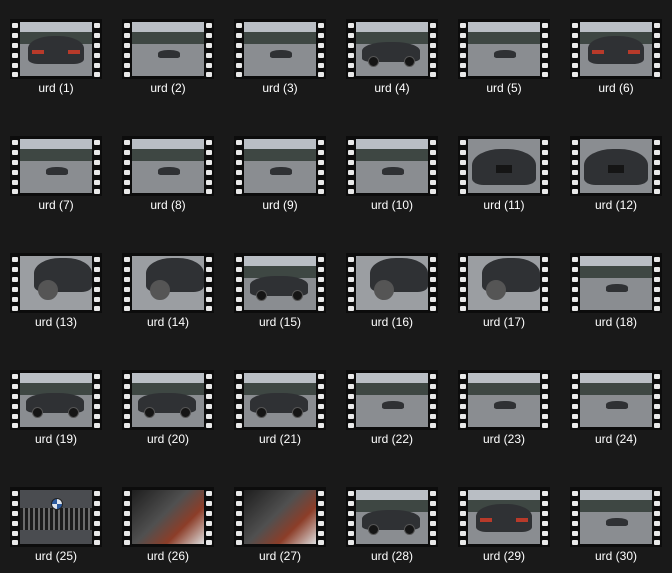  I want to click on file-name-label: urd (11), so click(504, 205).